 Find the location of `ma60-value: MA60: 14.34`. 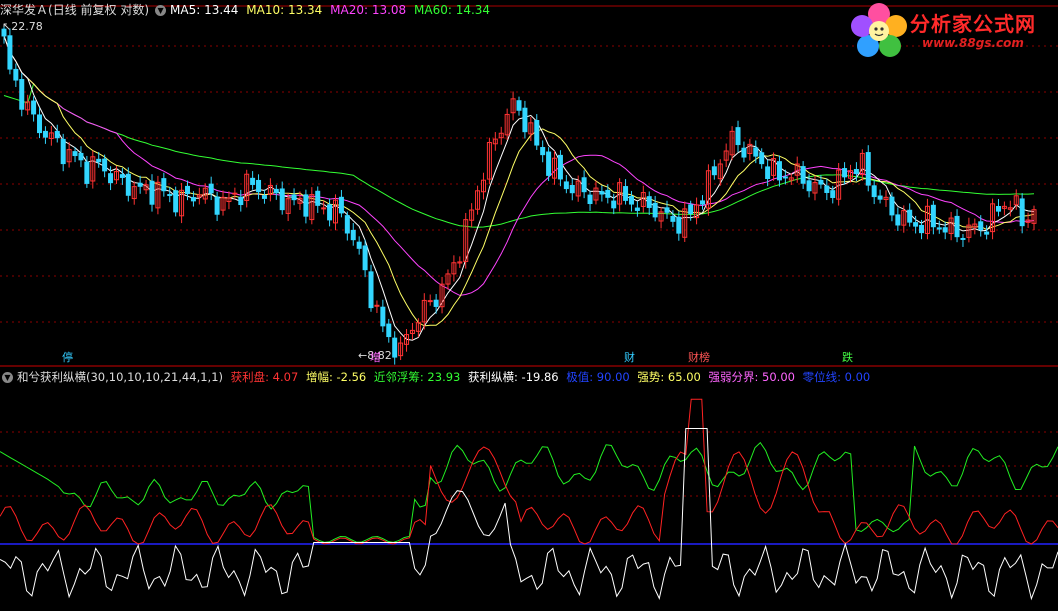

ma60-value: MA60: 14.34 is located at coordinates (452, 10).